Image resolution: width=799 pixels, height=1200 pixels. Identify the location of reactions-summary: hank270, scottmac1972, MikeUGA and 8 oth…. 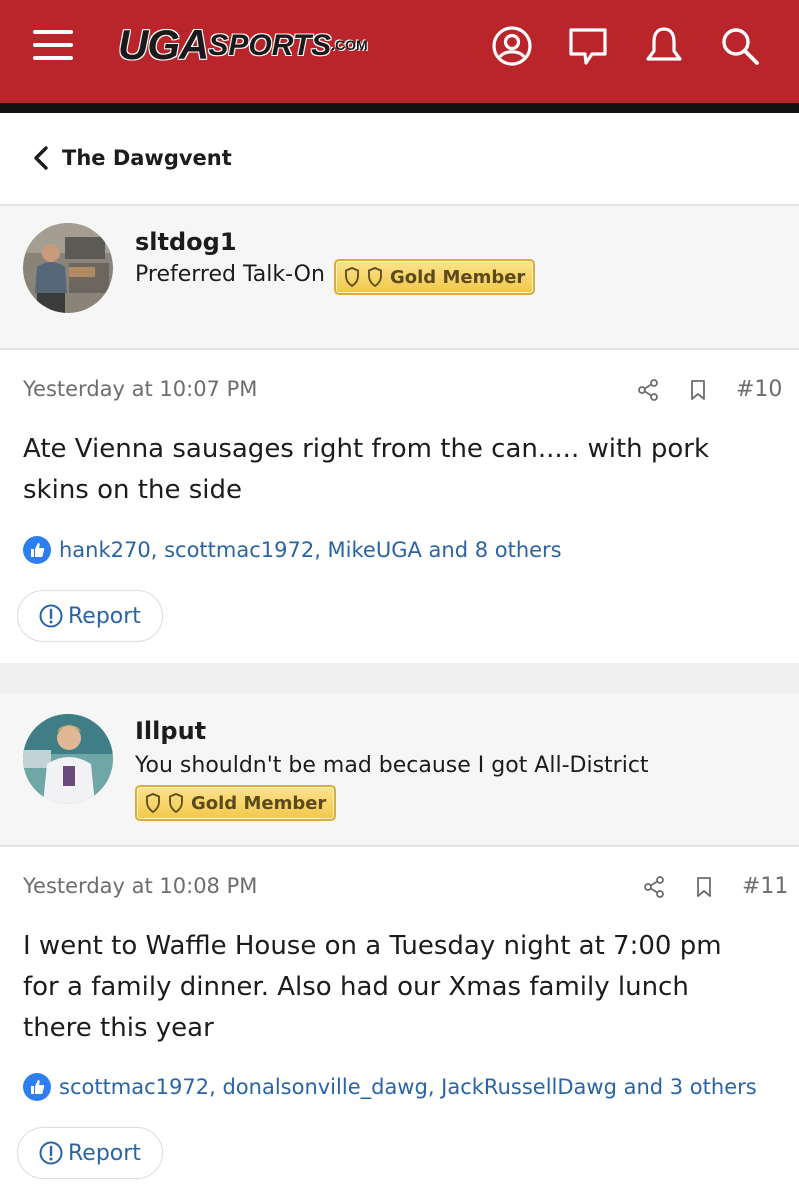
(292, 550).